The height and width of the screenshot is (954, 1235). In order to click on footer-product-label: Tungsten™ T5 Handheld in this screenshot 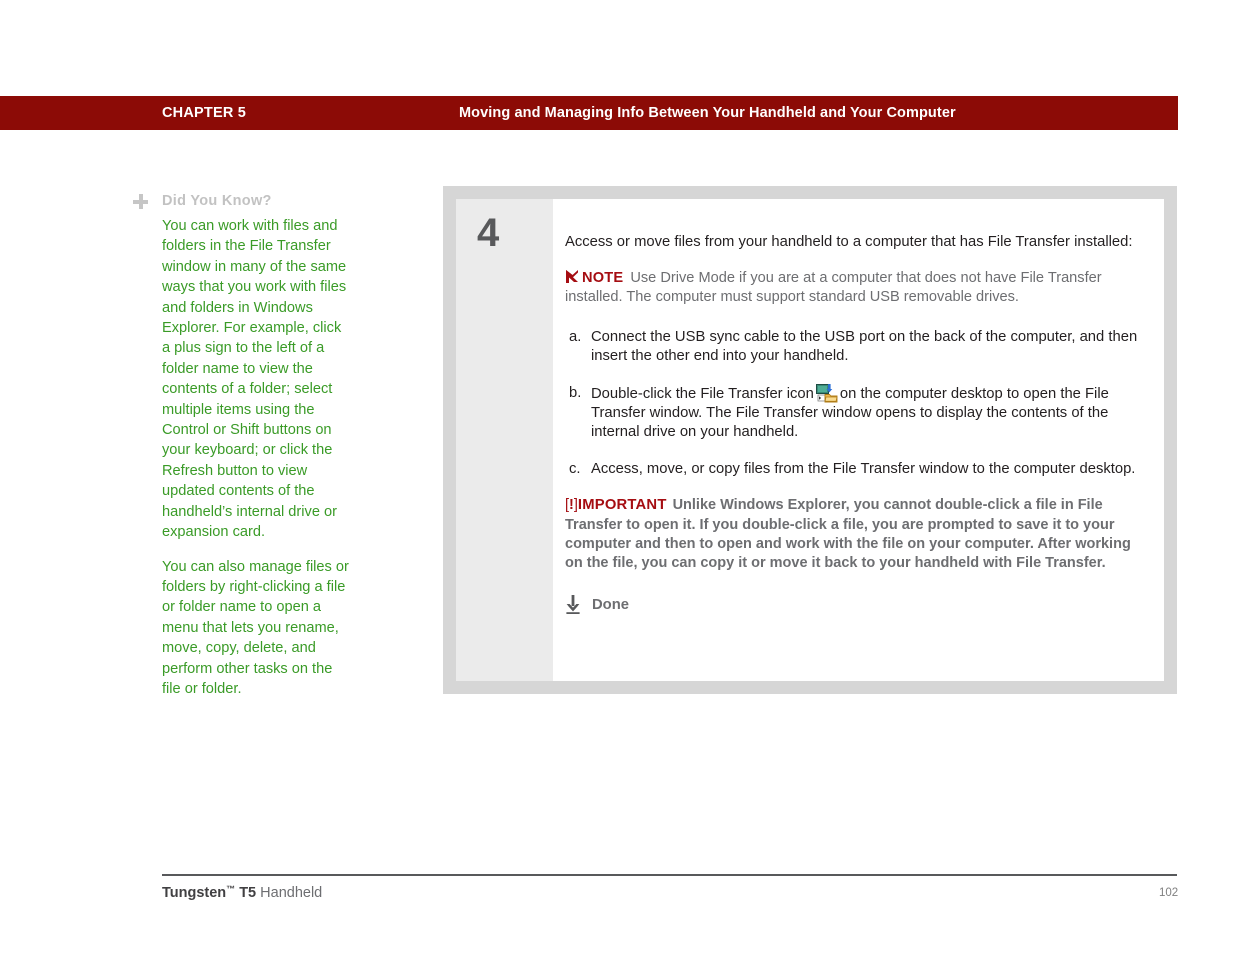, I will do `click(242, 892)`.